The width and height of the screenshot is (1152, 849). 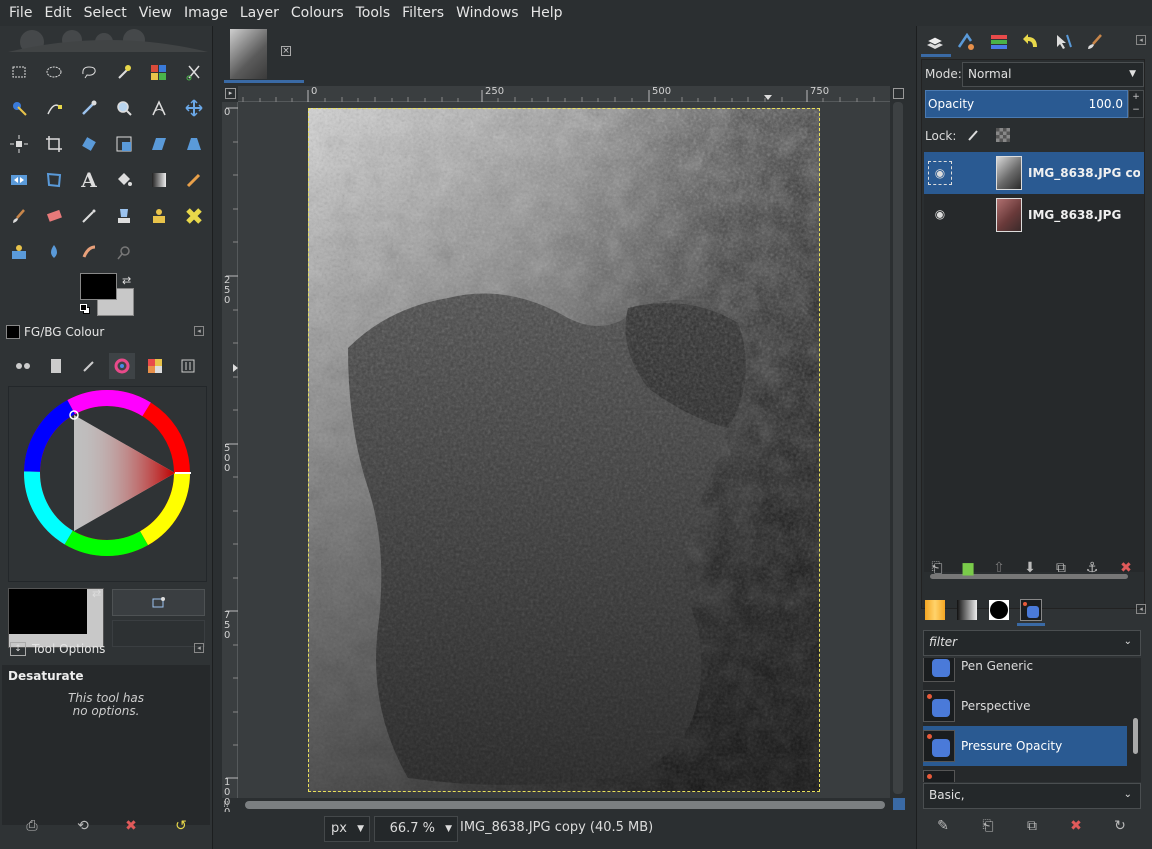 I want to click on ink-tool-icon, so click(x=124, y=216).